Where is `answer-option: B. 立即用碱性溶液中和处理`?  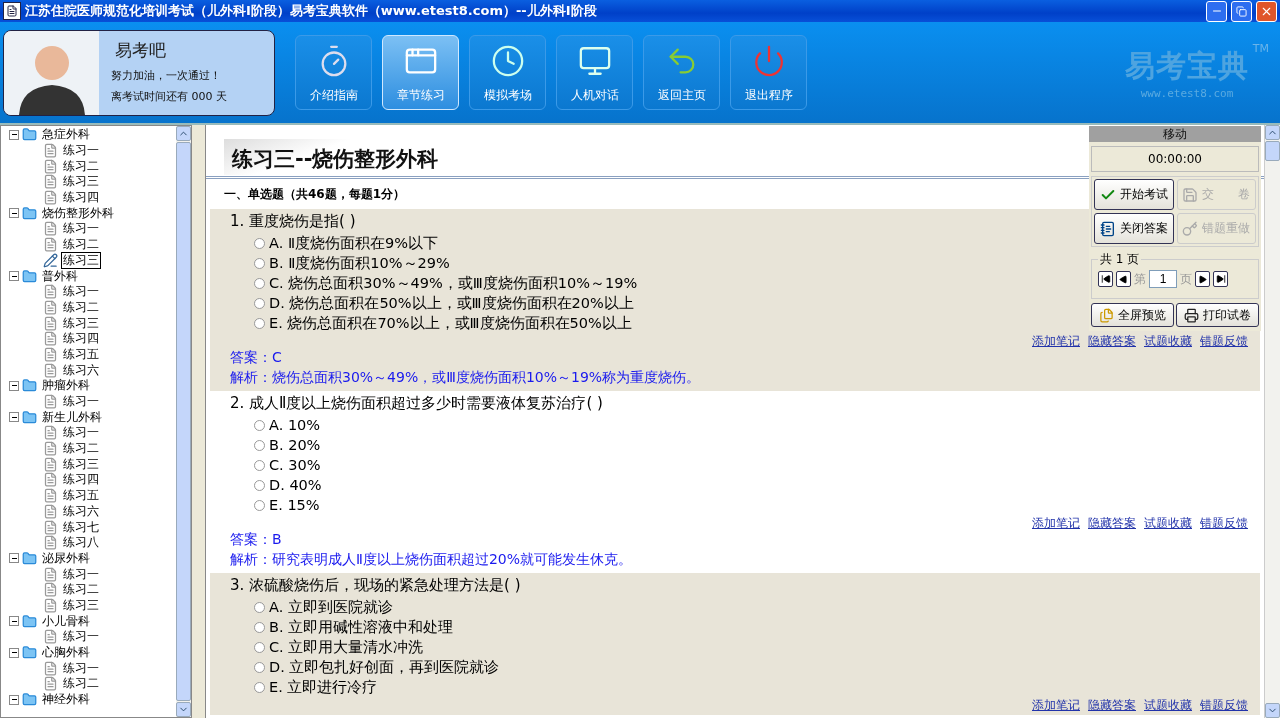 answer-option: B. 立即用碱性溶液中和处理 is located at coordinates (342, 627).